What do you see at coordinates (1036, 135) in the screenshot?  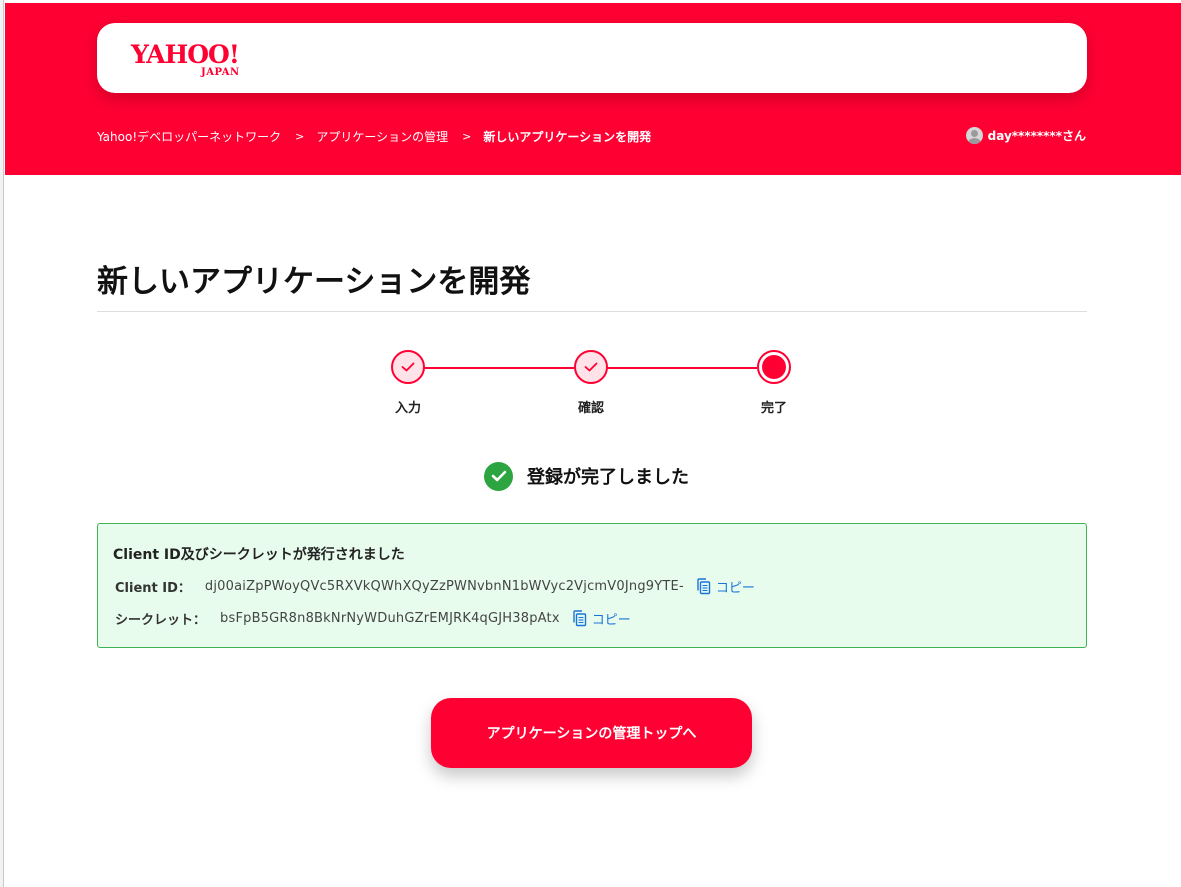 I see `user-name: day********さん` at bounding box center [1036, 135].